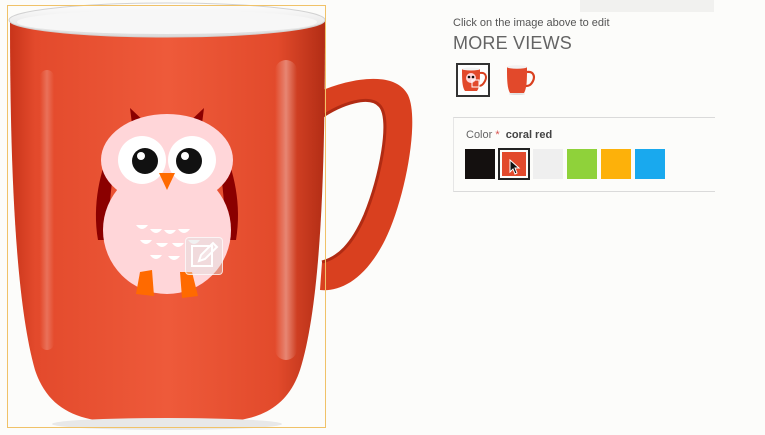 This screenshot has width=765, height=435. I want to click on color-swatch-black, so click(480, 164).